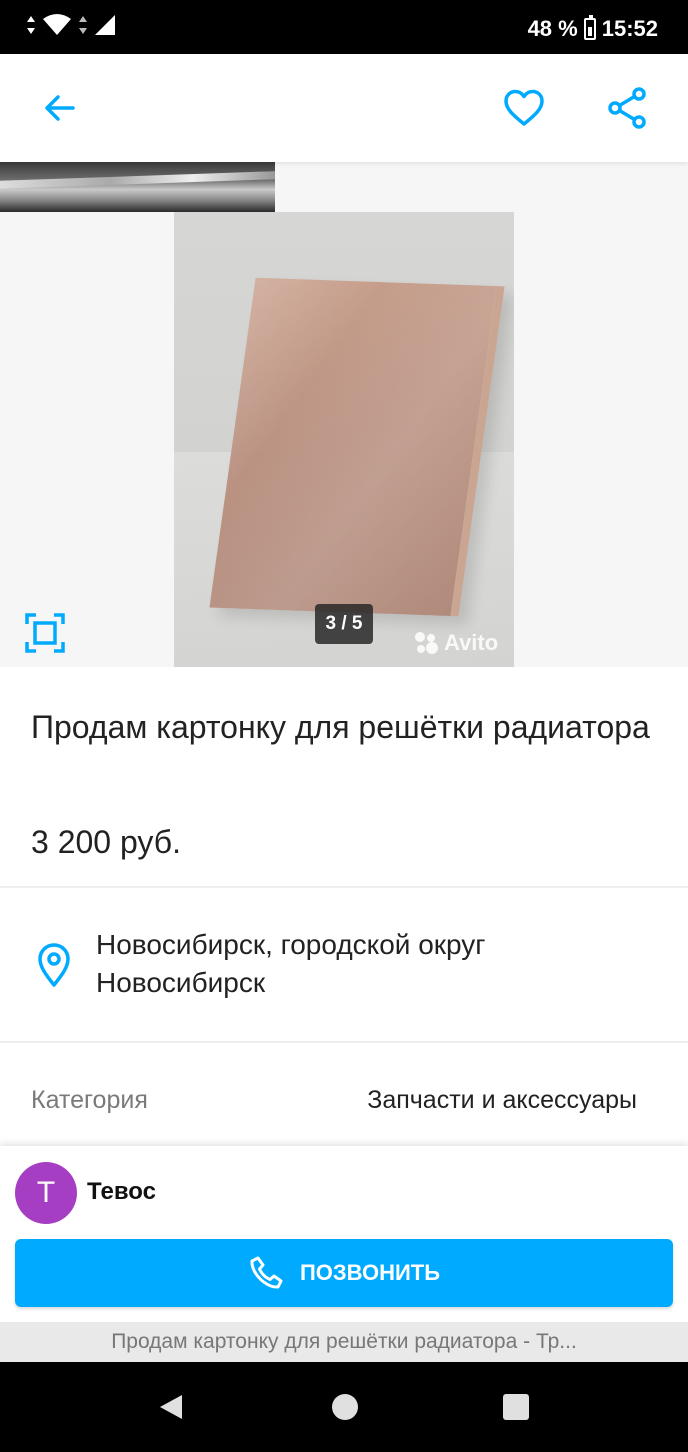 The width and height of the screenshot is (688, 1452). What do you see at coordinates (46, 1193) in the screenshot?
I see `seller-avatar: Т` at bounding box center [46, 1193].